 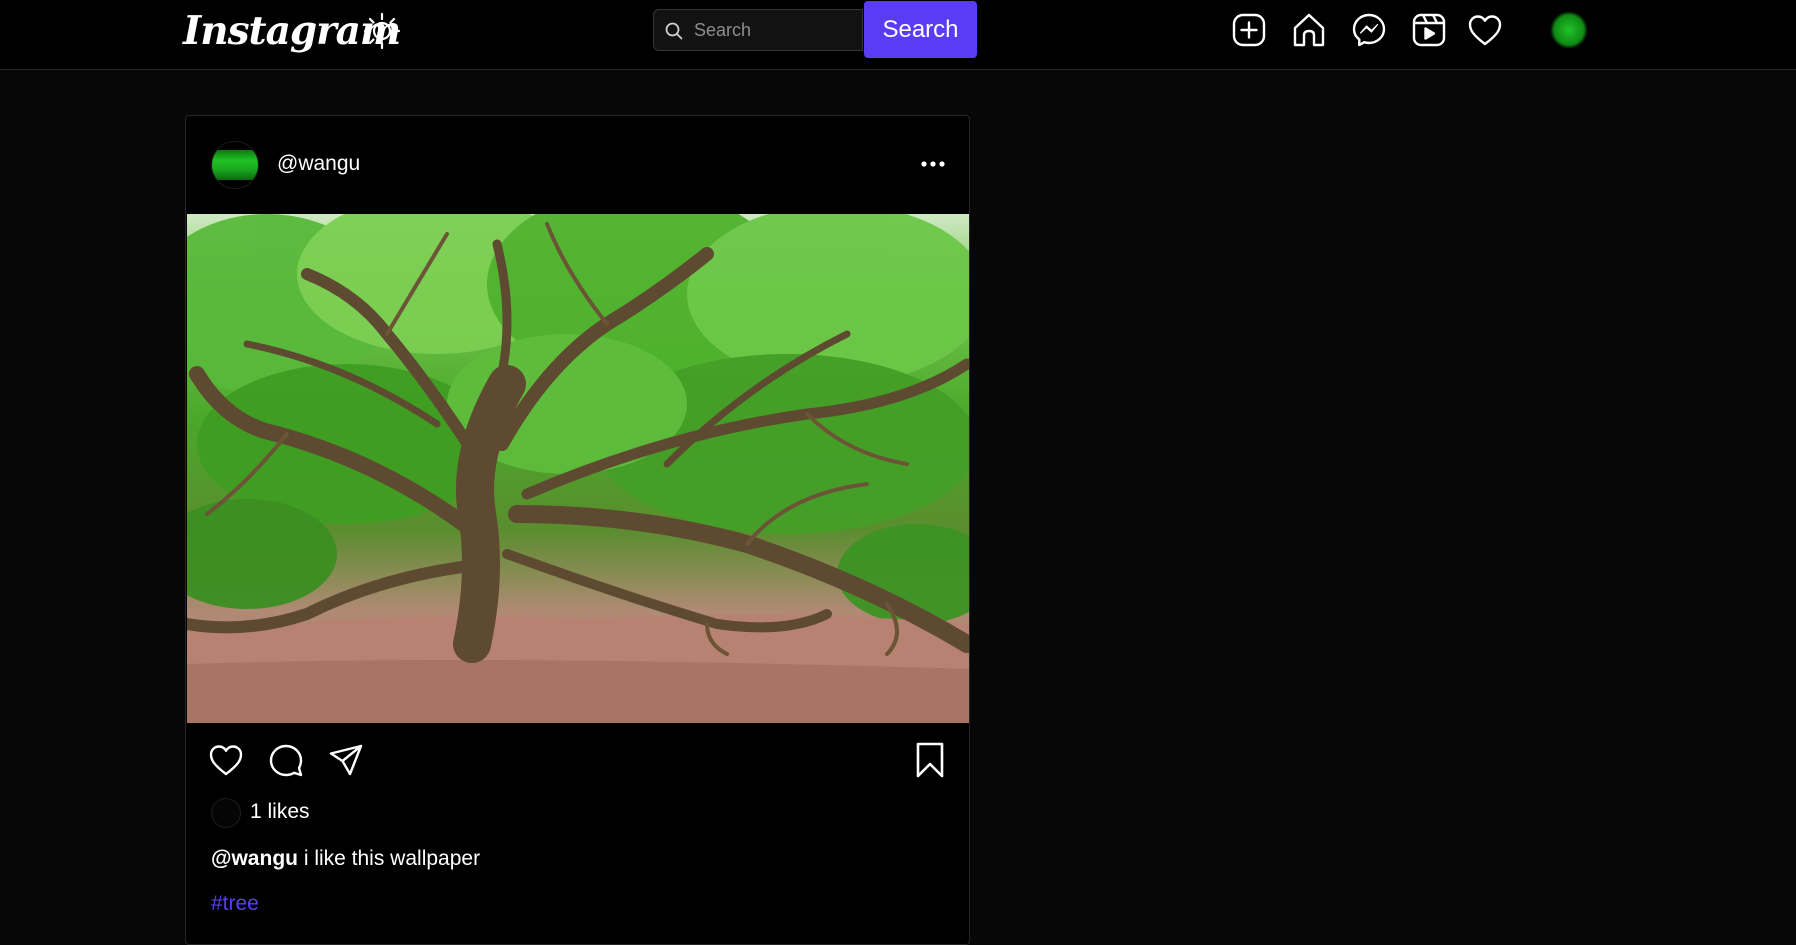 I want to click on search-box, so click(x=758, y=30).